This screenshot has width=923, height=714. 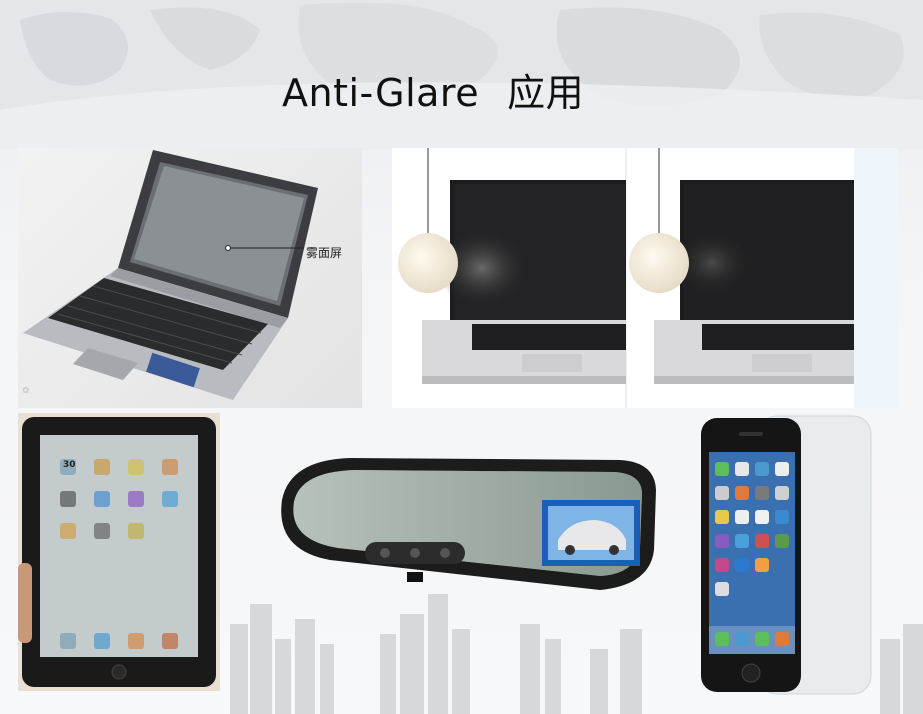 I want to click on iphone-screen-protector-photo, so click(x=787, y=554).